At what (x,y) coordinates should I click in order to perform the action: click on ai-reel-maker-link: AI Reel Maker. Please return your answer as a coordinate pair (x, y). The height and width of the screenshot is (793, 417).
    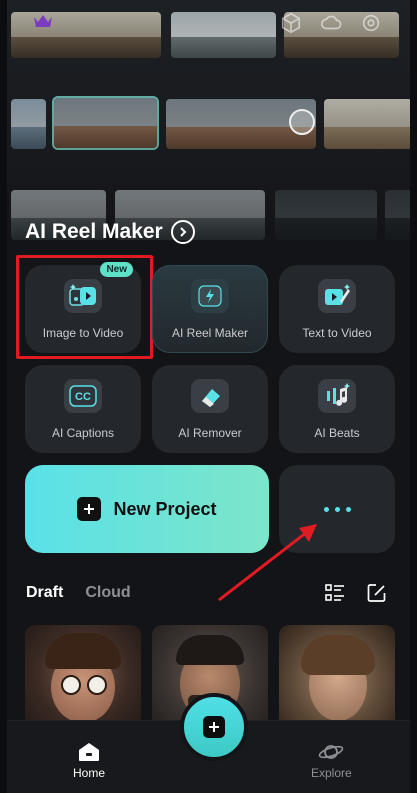
    Looking at the image, I should click on (110, 232).